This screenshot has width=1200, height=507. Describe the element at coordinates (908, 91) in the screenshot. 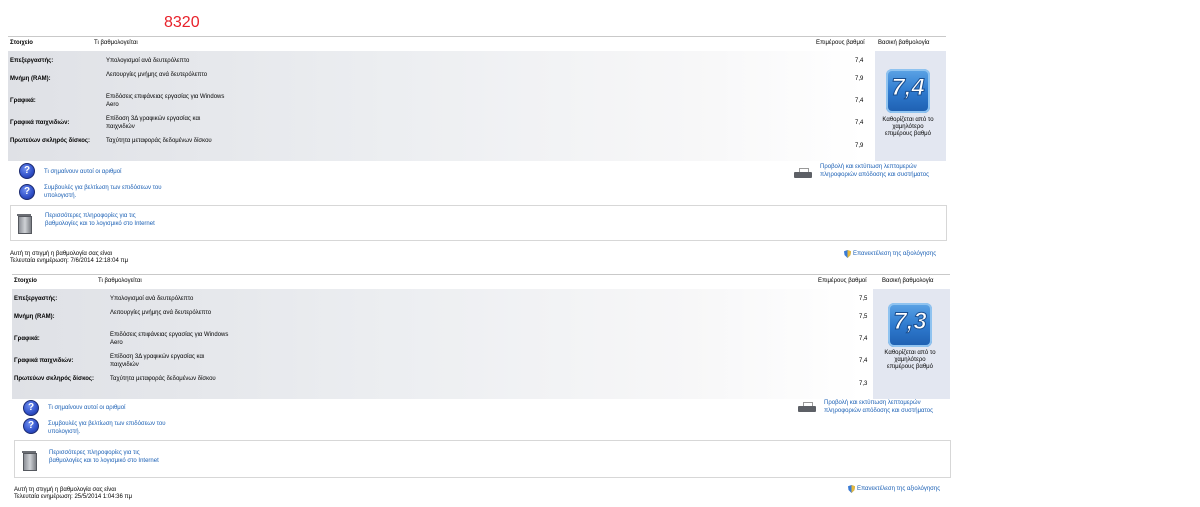

I see `base-score-badge: 7,4` at that location.